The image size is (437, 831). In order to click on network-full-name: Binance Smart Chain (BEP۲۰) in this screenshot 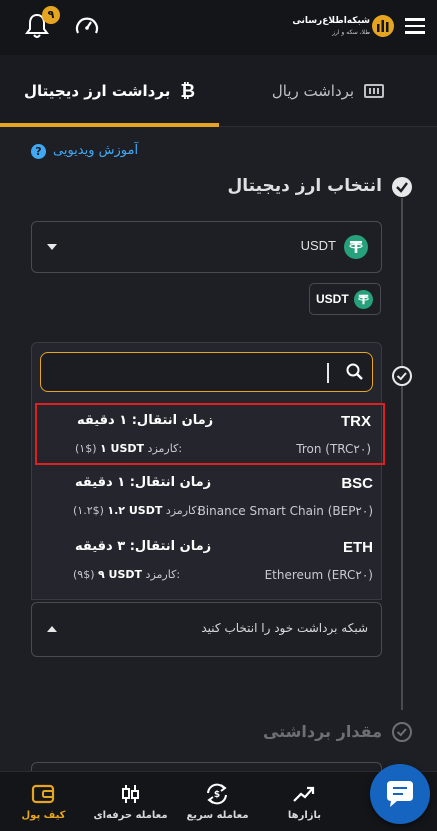, I will do `click(285, 511)`.